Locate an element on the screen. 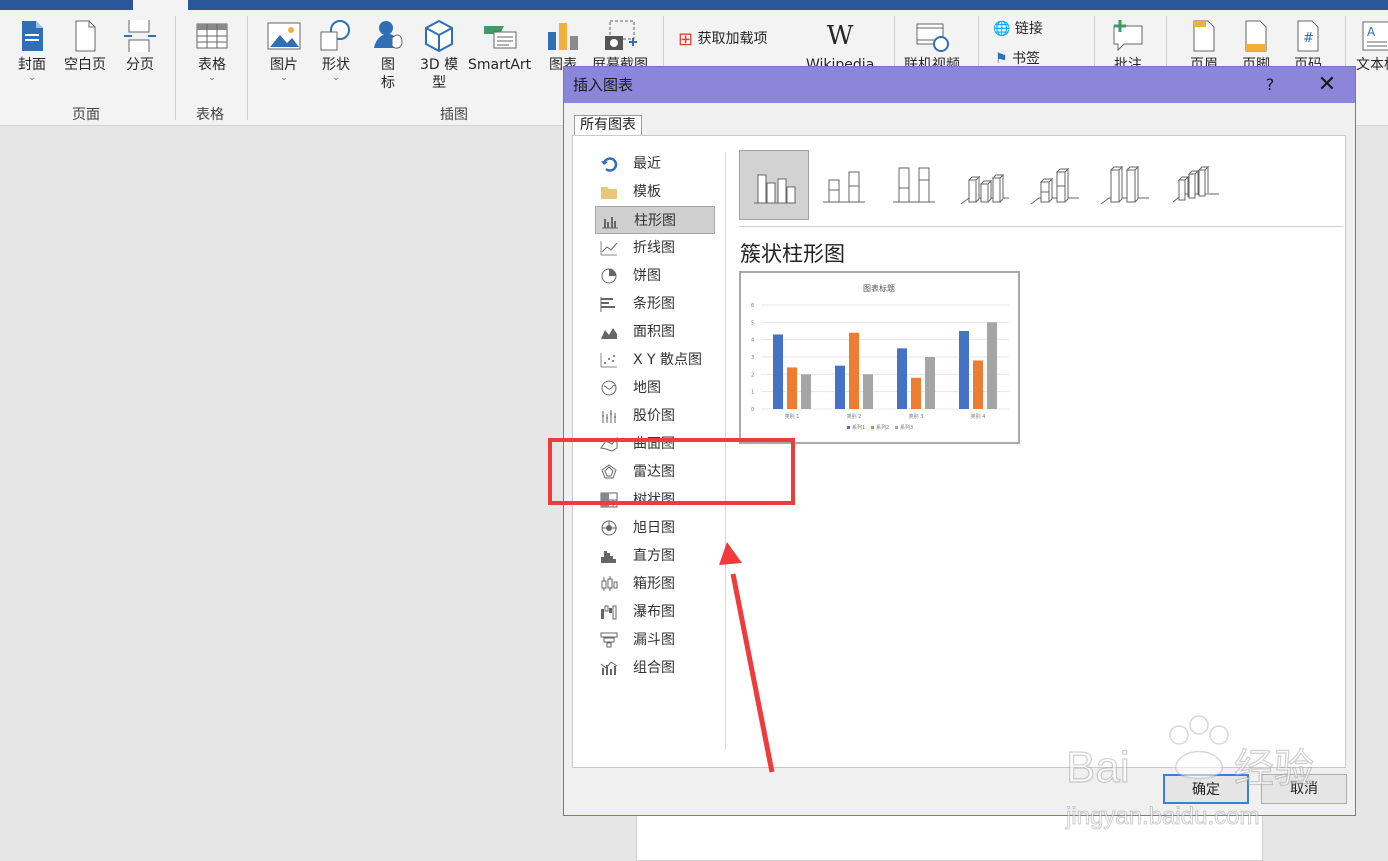  preview-category-label: 类别 4 is located at coordinates (978, 416).